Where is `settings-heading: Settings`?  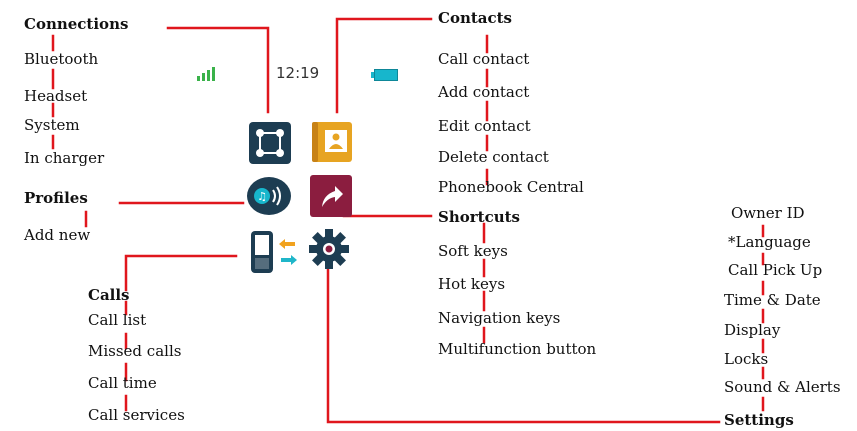
settings-heading: Settings is located at coordinates (759, 420).